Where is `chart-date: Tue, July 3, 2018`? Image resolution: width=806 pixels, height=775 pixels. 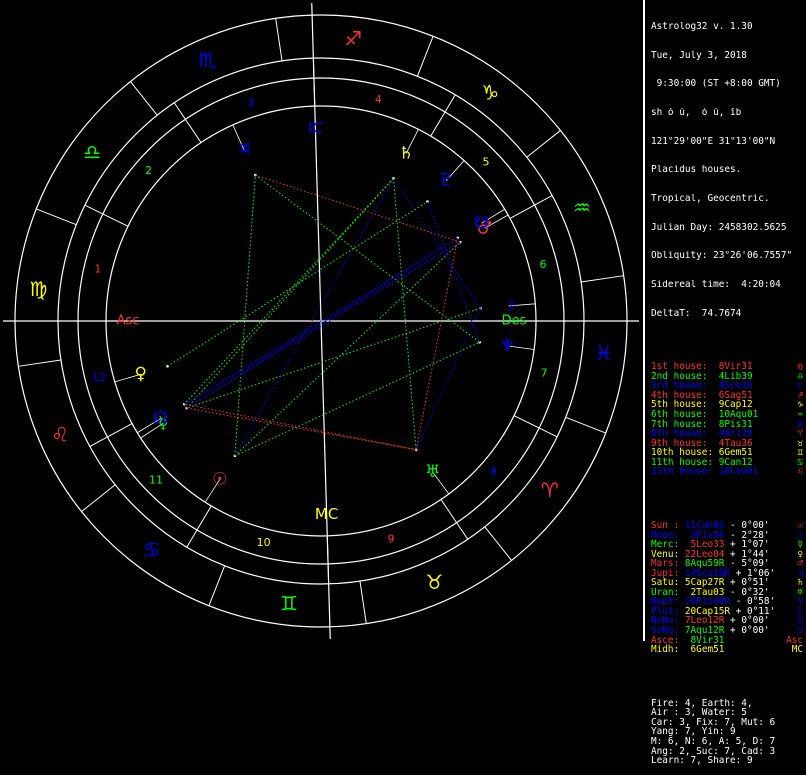 chart-date: Tue, July 3, 2018 is located at coordinates (699, 55).